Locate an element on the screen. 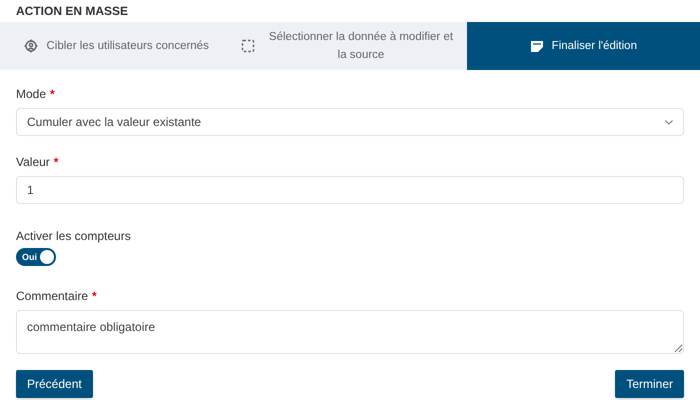 The height and width of the screenshot is (400, 700). field-label: Activer les compteurs is located at coordinates (74, 236).